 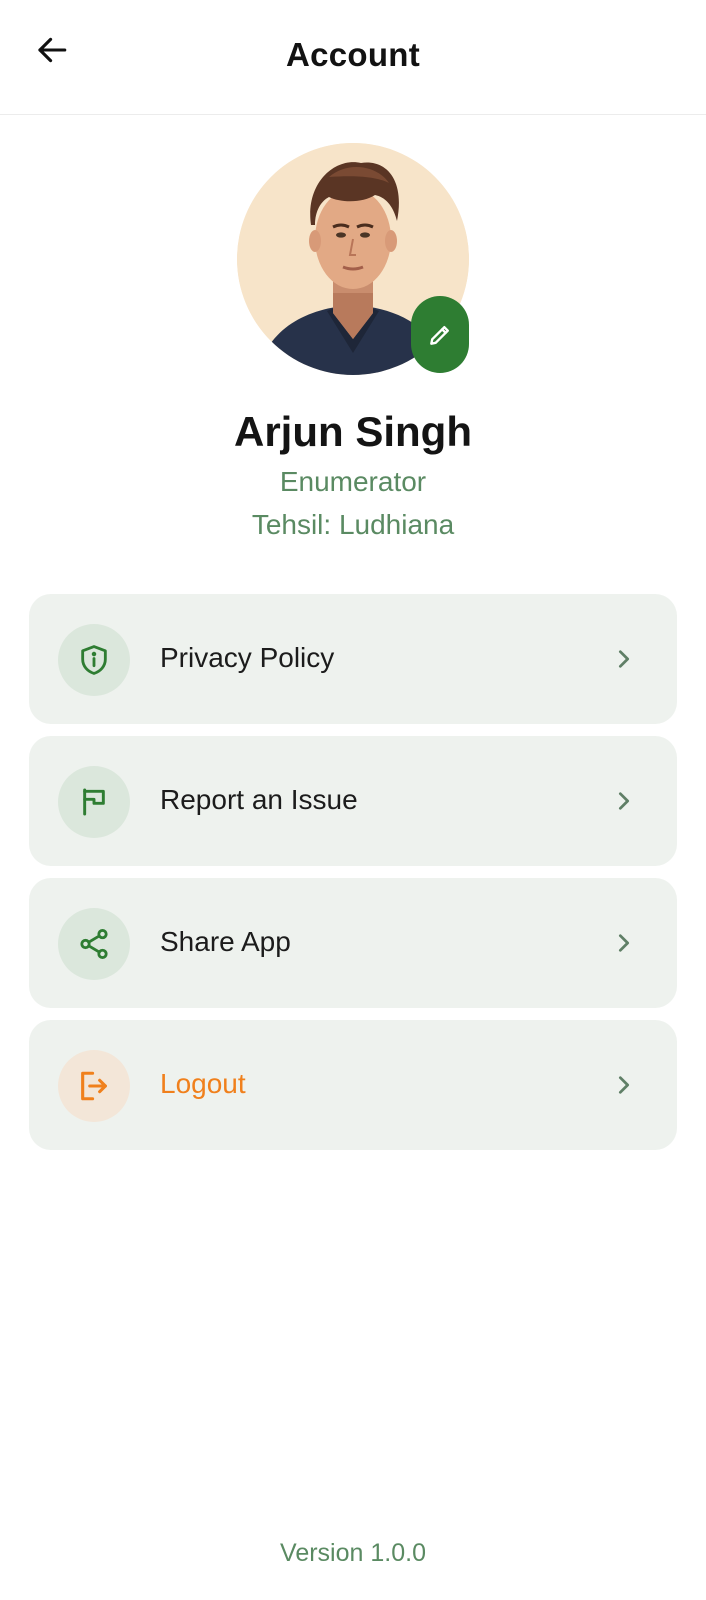 What do you see at coordinates (225, 941) in the screenshot?
I see `menu-item-label: Share App` at bounding box center [225, 941].